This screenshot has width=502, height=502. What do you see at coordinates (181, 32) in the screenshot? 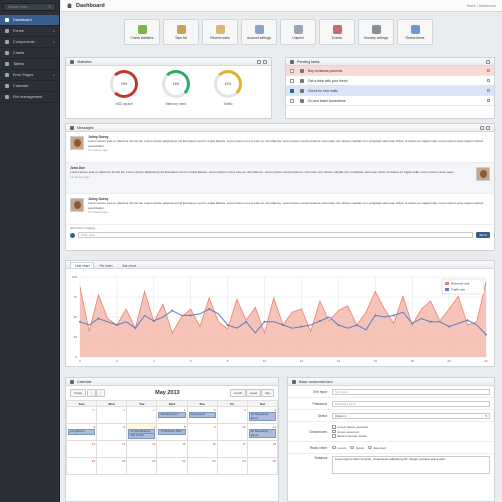
I see `toolbar-button-take-list: Take list` at bounding box center [181, 32].